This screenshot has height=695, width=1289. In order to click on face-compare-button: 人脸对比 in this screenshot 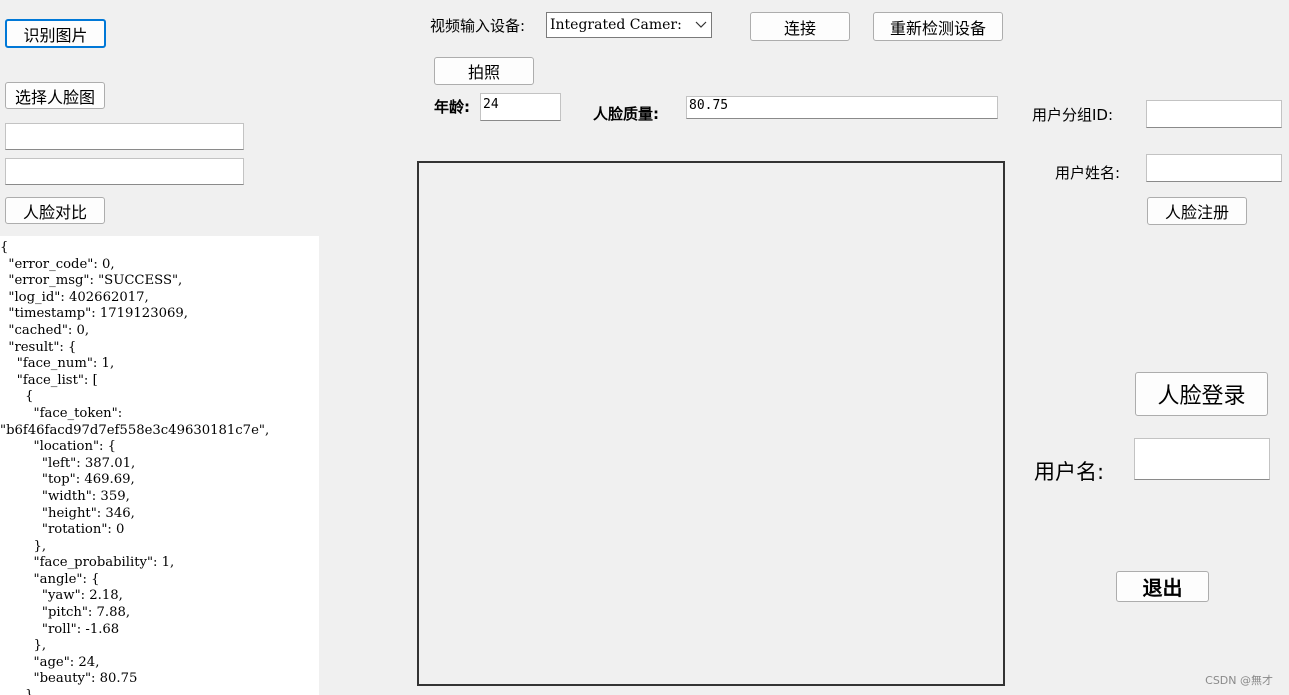, I will do `click(55, 210)`.